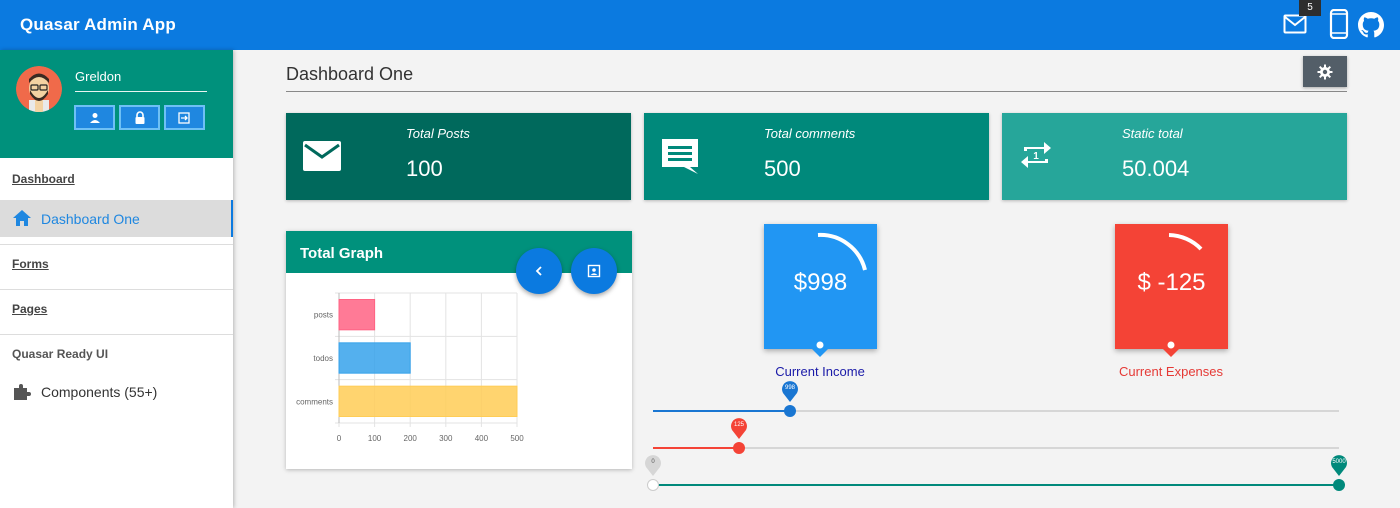 The height and width of the screenshot is (508, 1400). Describe the element at coordinates (424, 168) in the screenshot. I see `stat-value: 100` at that location.